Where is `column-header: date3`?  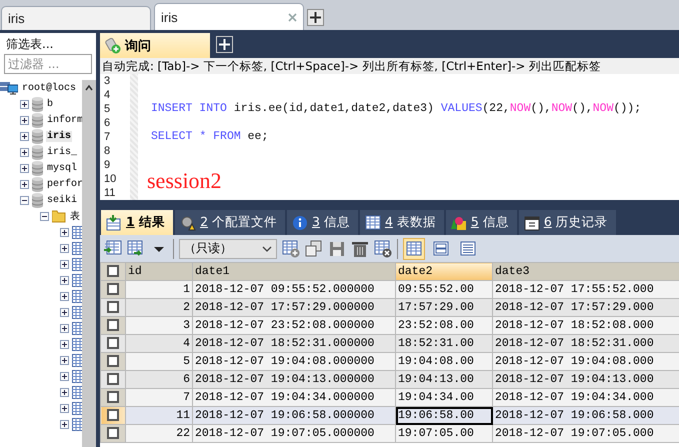 column-header: date3 is located at coordinates (585, 271).